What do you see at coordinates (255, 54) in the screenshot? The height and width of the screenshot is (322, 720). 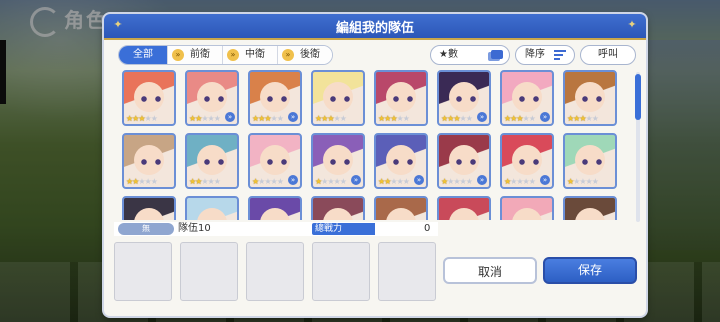 I see `tab-middle-label: 中衛` at bounding box center [255, 54].